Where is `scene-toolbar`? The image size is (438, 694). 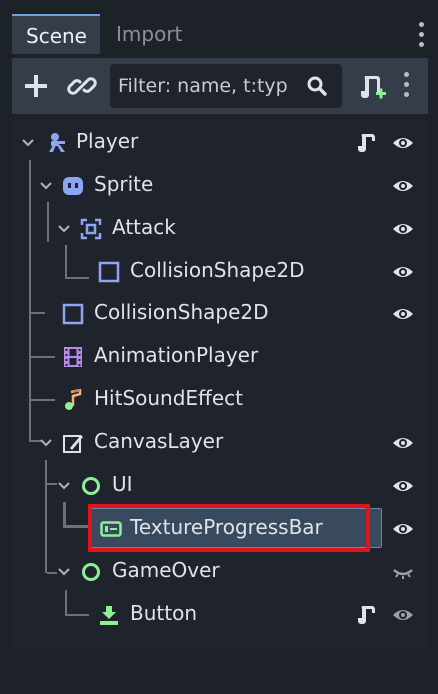 scene-toolbar is located at coordinates (220, 86).